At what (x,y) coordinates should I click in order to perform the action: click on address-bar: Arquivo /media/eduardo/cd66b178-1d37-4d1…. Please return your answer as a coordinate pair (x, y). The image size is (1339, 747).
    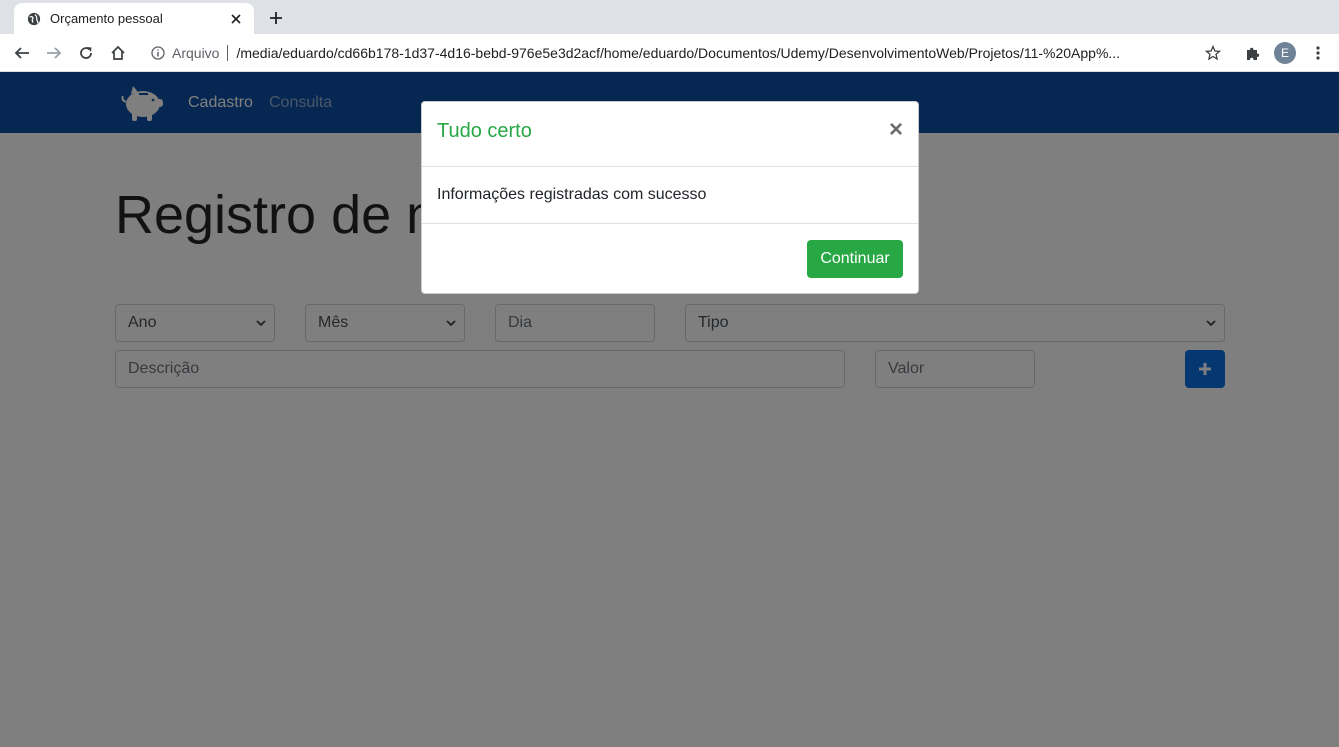
    Looking at the image, I should click on (691, 53).